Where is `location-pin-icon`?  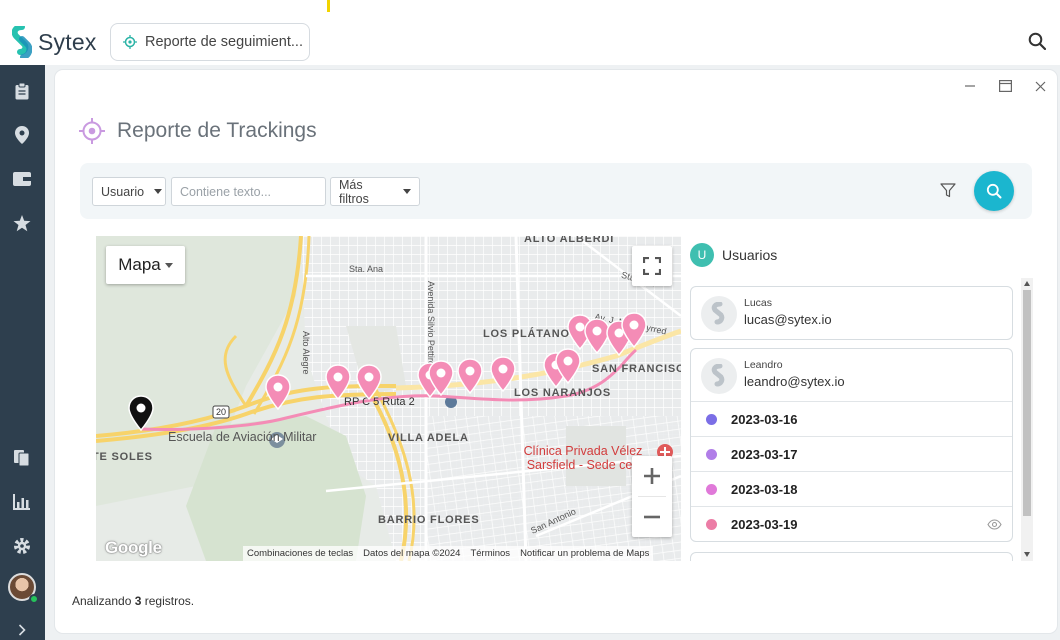
location-pin-icon is located at coordinates (22, 135).